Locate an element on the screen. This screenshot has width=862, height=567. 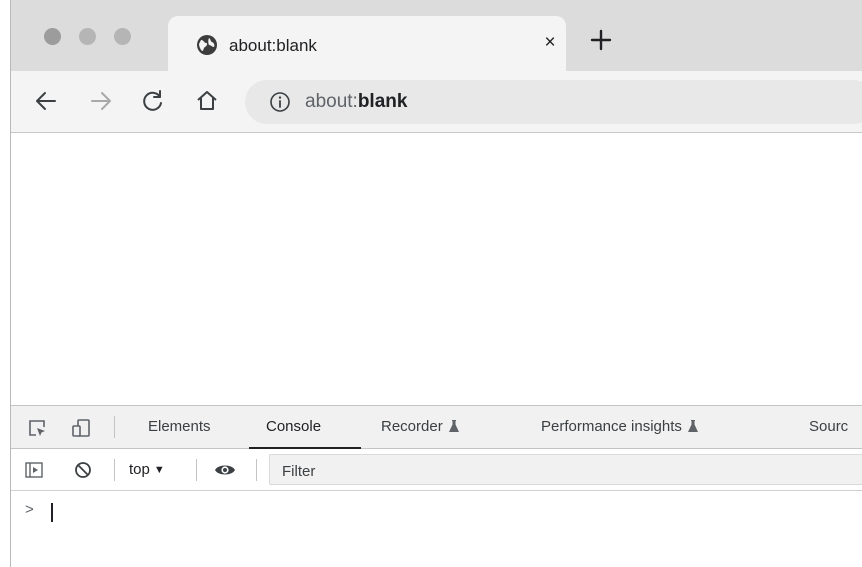
window-minimize-button is located at coordinates (87, 36).